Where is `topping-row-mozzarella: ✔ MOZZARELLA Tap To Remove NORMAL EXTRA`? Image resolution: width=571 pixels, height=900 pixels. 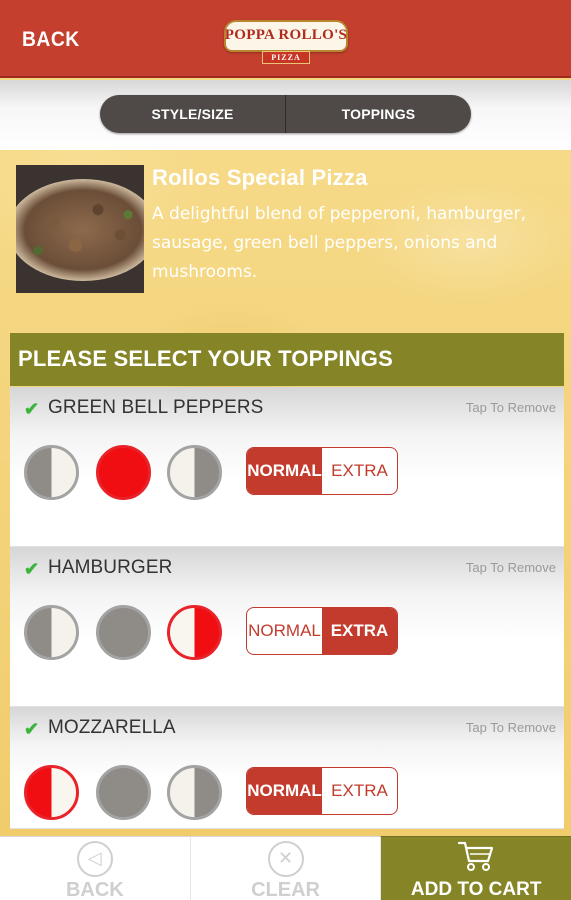
topping-row-mozzarella: ✔ MOZZARELLA Tap To Remove NORMAL EXTRA is located at coordinates (287, 768).